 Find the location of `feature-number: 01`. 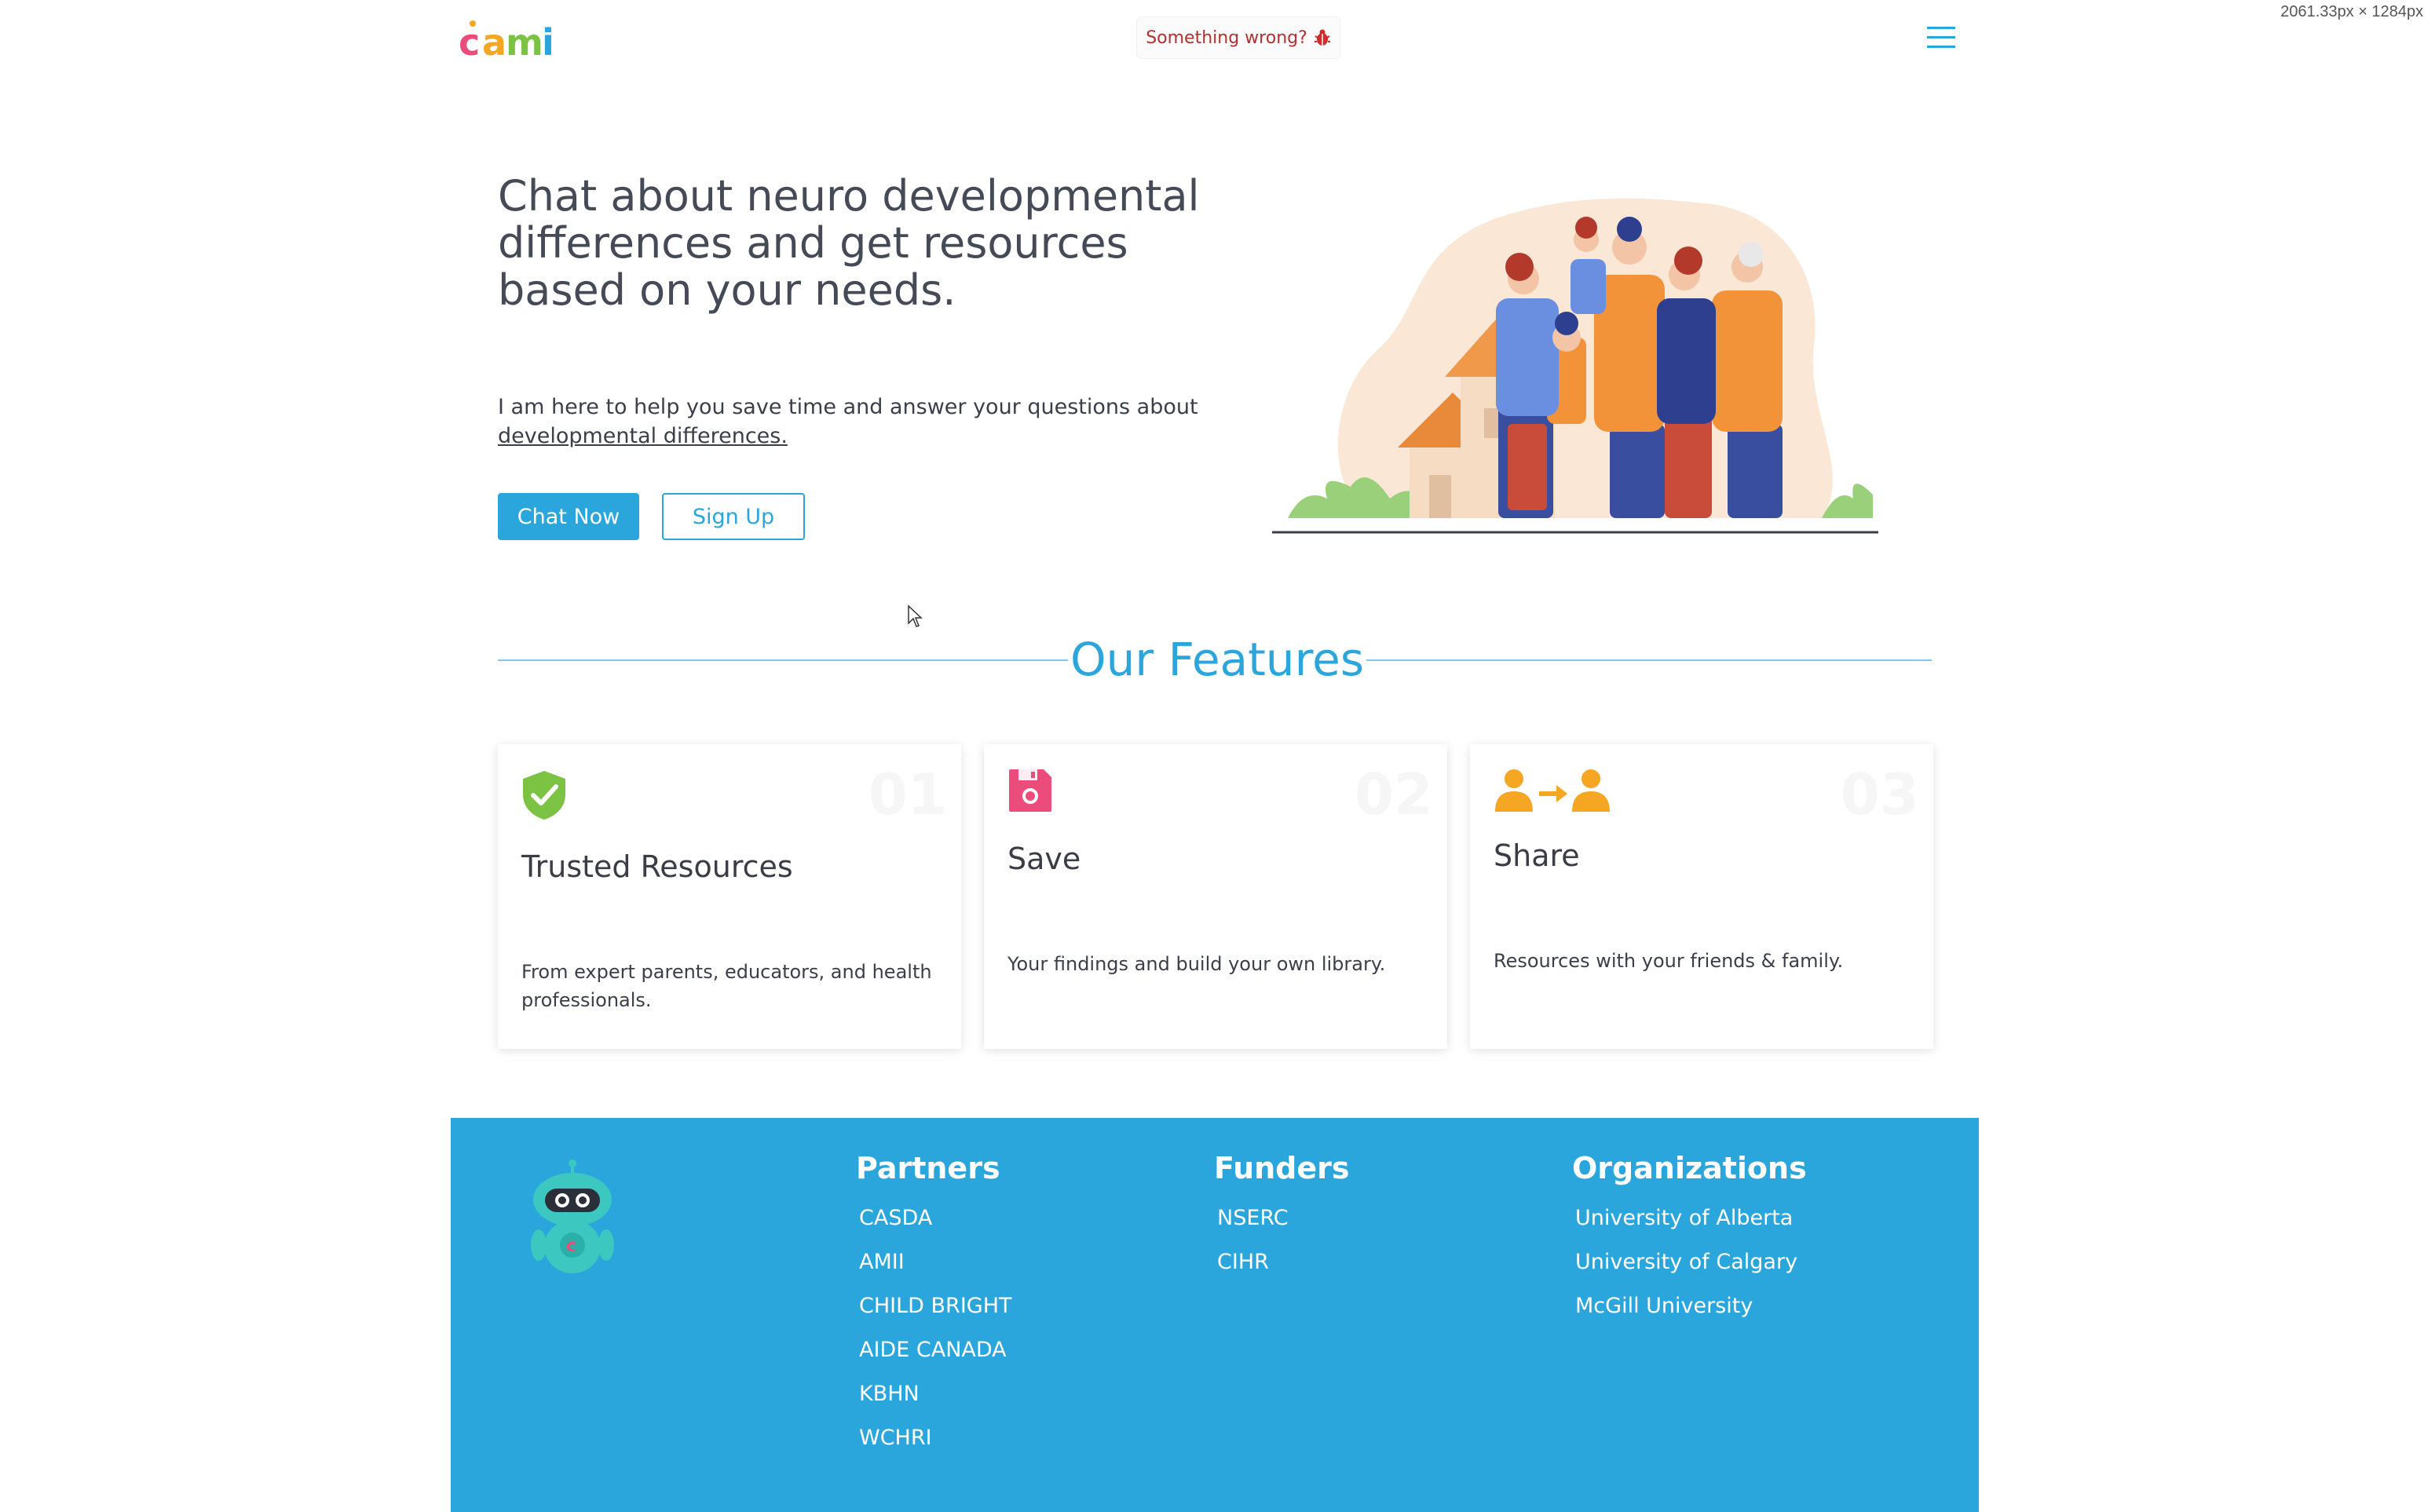

feature-number: 01 is located at coordinates (908, 794).